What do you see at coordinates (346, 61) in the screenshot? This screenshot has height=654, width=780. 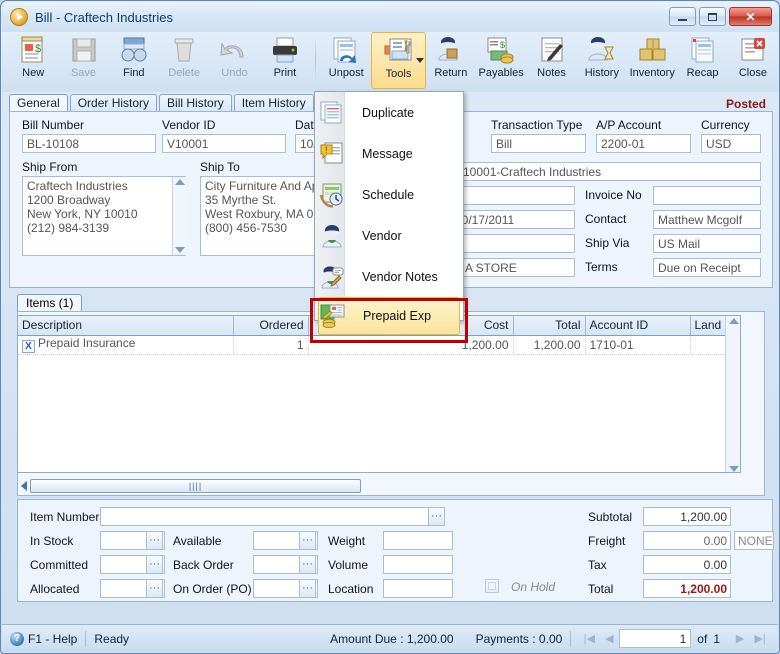 I see `toolbar-button-unpost: Unpost` at bounding box center [346, 61].